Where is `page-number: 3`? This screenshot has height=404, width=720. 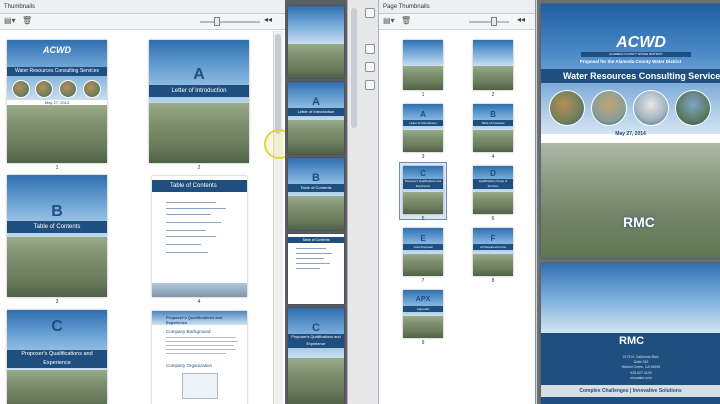
page-number: 3 is located at coordinates (57, 302).